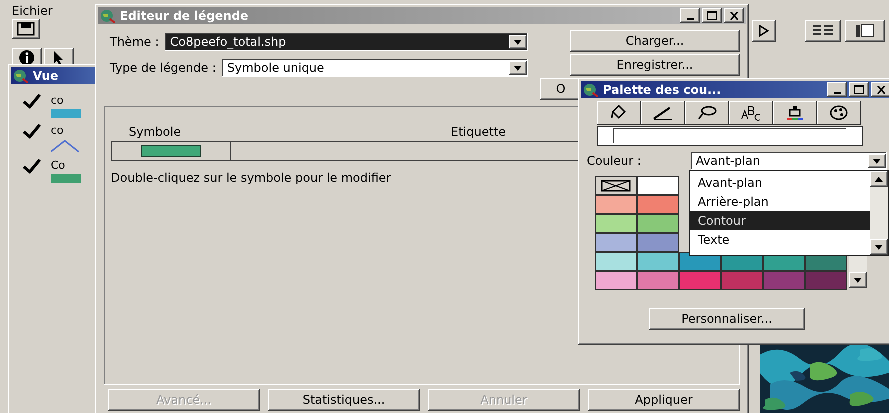 Image resolution: width=889 pixels, height=413 pixels. Describe the element at coordinates (171, 151) in the screenshot. I see `symbol-cell` at that location.